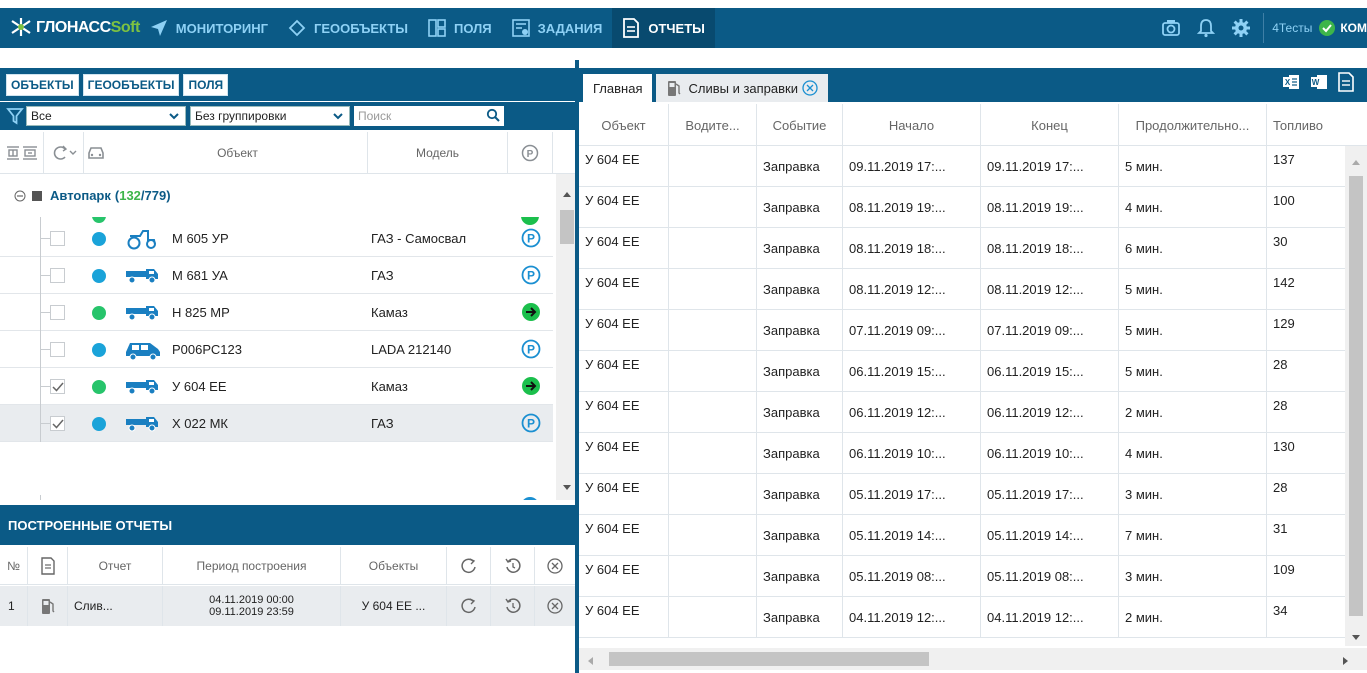 The image size is (1367, 673). I want to click on tab-main: Главная, so click(618, 88).